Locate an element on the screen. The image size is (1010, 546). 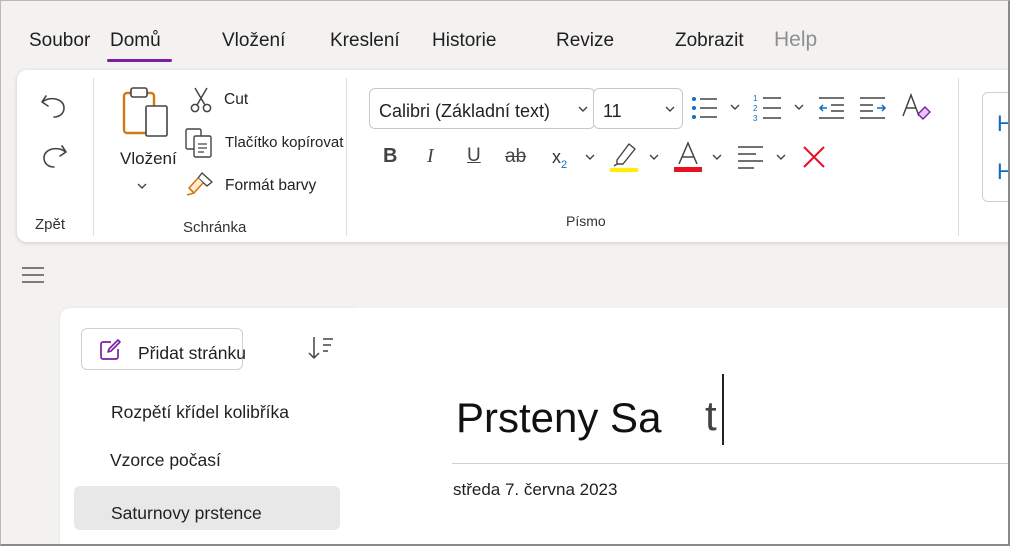
copy-label: Tlačítko kopírovat is located at coordinates (284, 142).